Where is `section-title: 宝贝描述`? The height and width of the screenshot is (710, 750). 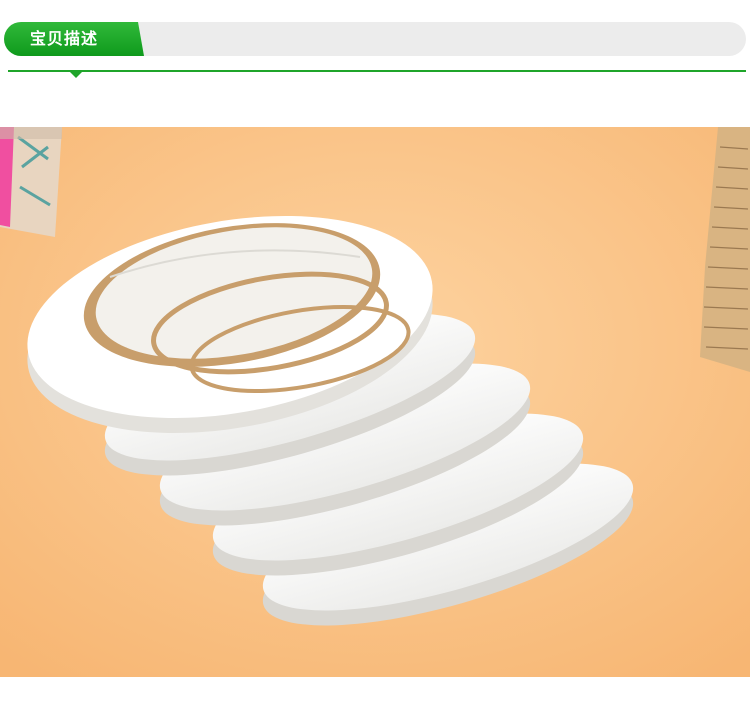
section-title: 宝贝描述 is located at coordinates (64, 38).